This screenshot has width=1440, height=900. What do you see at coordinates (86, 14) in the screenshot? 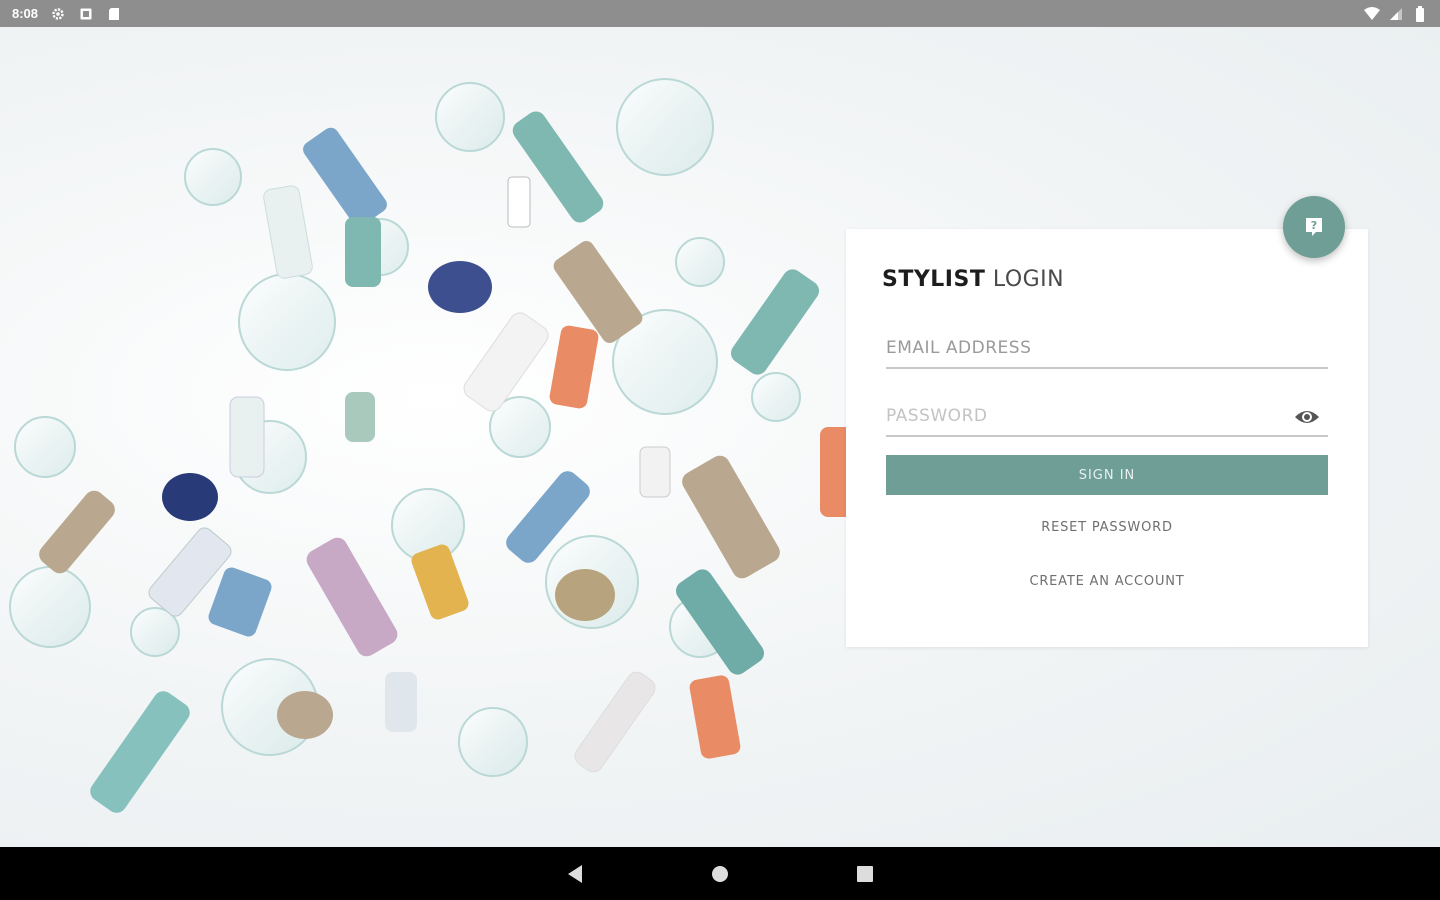
I see `sim-icon` at bounding box center [86, 14].